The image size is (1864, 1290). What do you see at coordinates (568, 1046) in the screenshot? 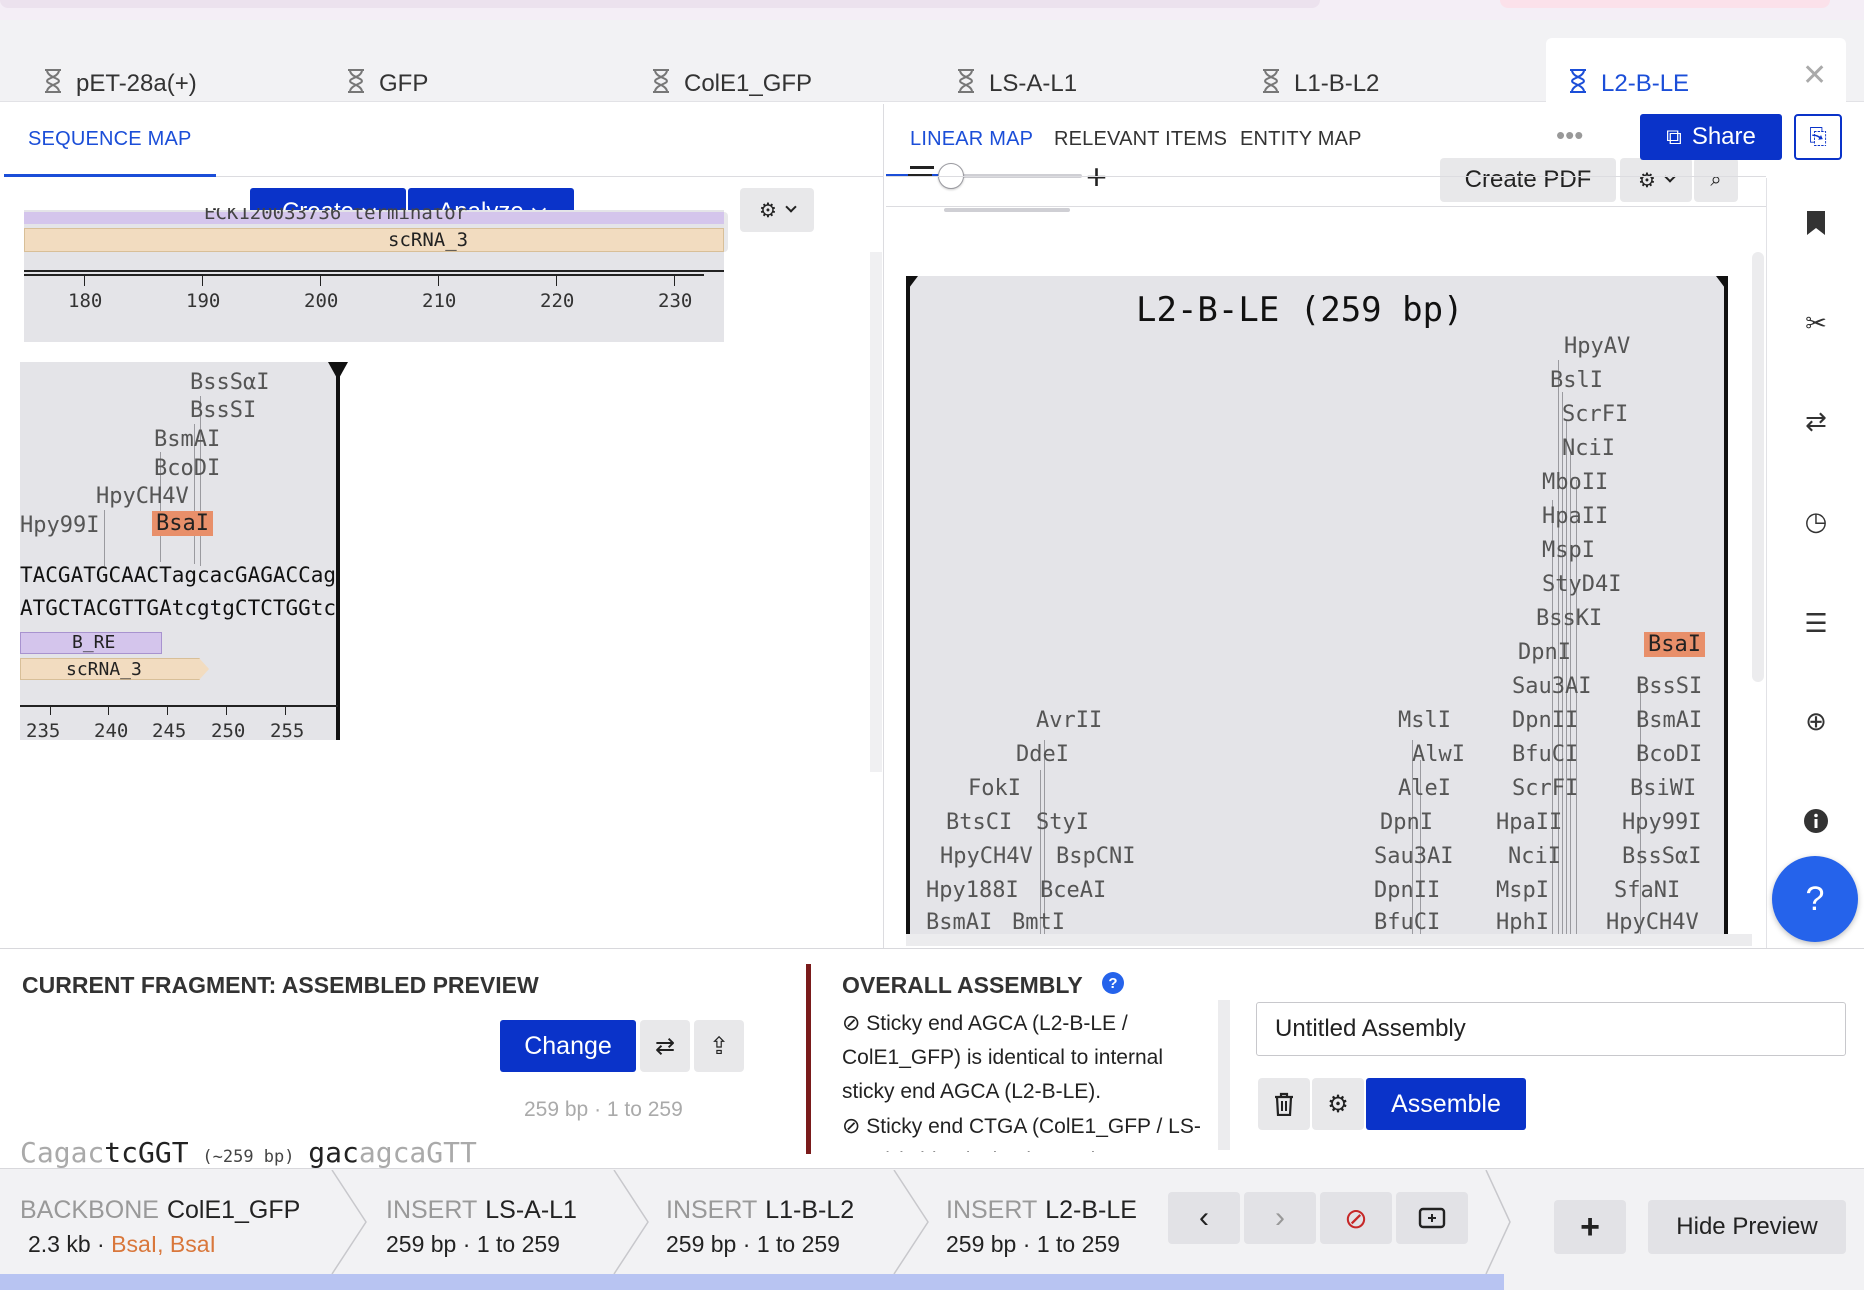
I see `change-button: Change` at bounding box center [568, 1046].